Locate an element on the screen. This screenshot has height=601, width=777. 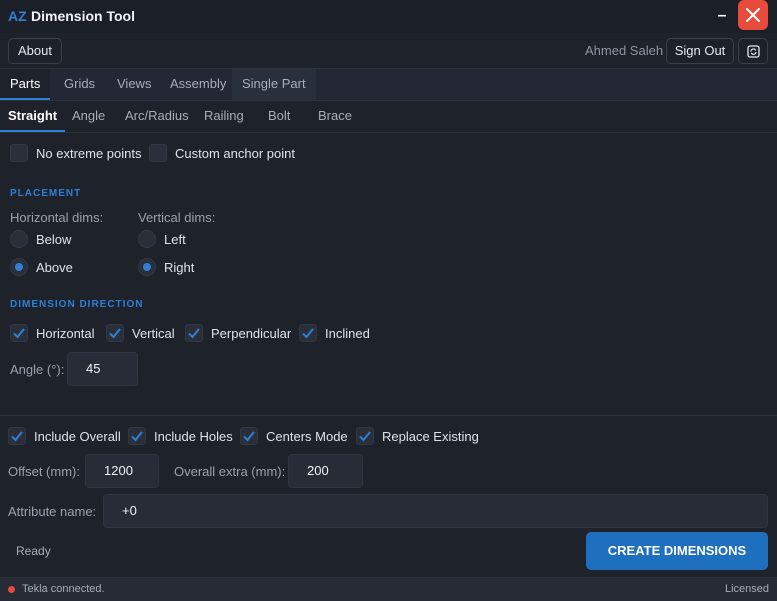
radio-above is located at coordinates (19, 267).